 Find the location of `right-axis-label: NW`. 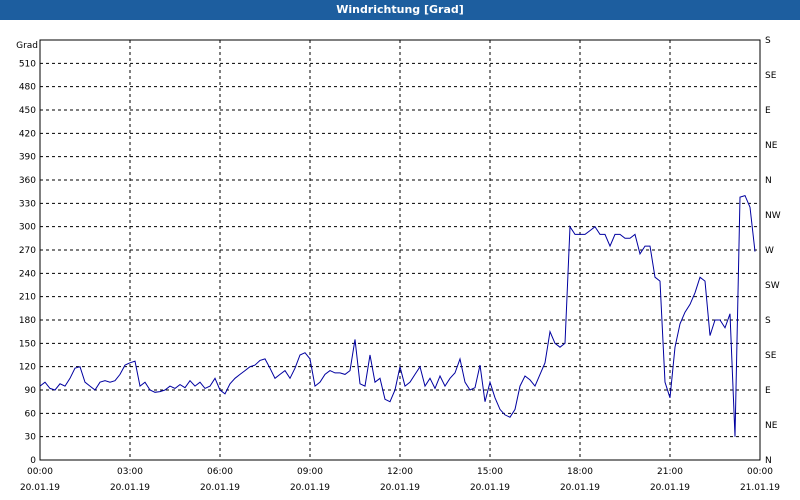

right-axis-label: NW is located at coordinates (773, 216).